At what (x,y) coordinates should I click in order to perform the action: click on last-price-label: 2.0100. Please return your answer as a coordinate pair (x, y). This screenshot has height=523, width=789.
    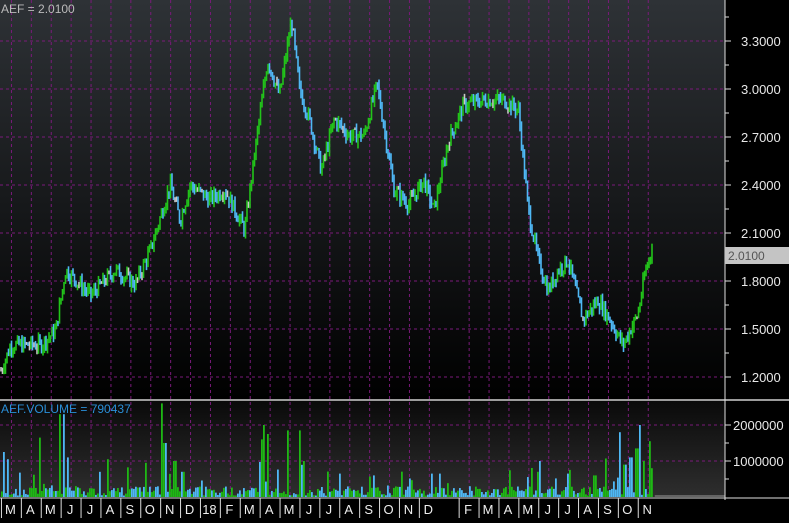
    Looking at the image, I should click on (746, 256).